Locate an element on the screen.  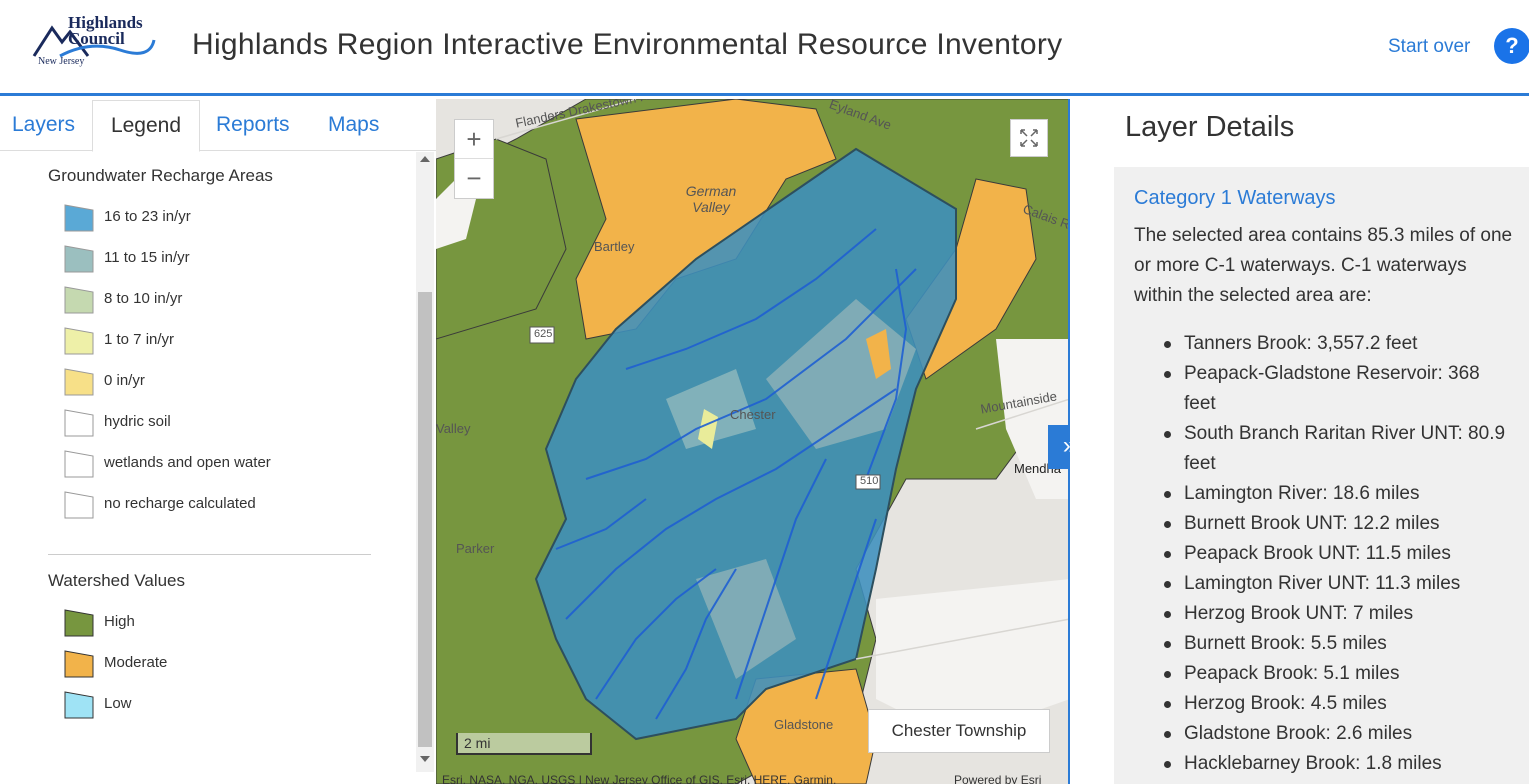
list-item: Tanners Brook: 3,557.2 feet is located at coordinates (1339, 344).